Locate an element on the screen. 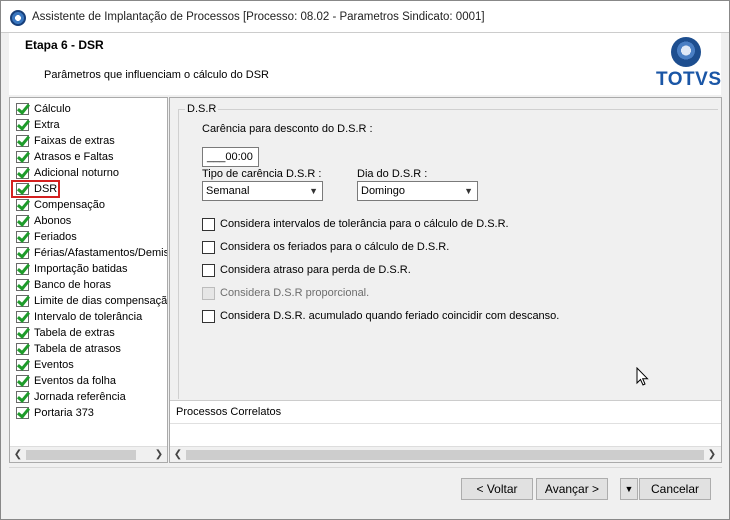 This screenshot has width=730, height=520. tree-item: Adicional noturno is located at coordinates (88, 173).